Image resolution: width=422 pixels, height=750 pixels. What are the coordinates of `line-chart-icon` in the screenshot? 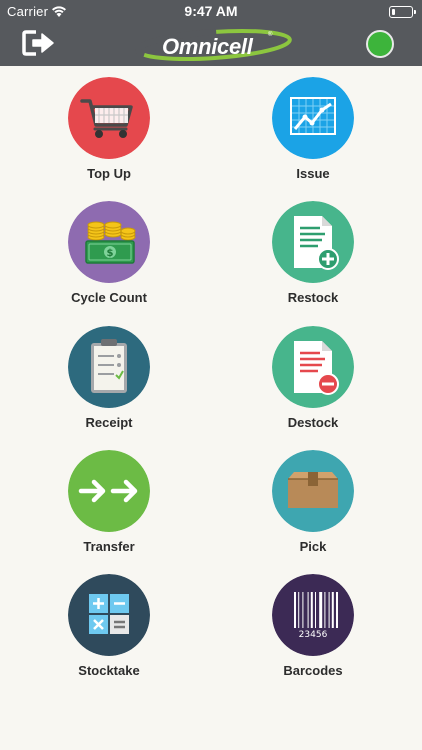 It's located at (313, 118).